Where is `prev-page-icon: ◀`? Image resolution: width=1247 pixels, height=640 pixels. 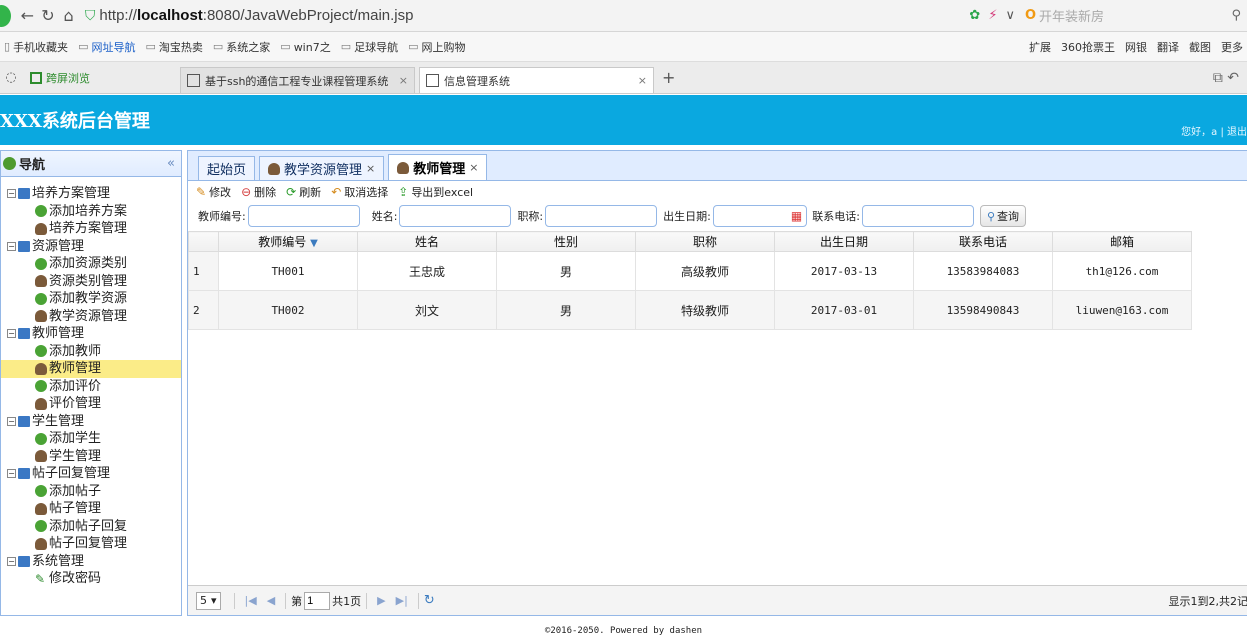 prev-page-icon: ◀ is located at coordinates (271, 600).